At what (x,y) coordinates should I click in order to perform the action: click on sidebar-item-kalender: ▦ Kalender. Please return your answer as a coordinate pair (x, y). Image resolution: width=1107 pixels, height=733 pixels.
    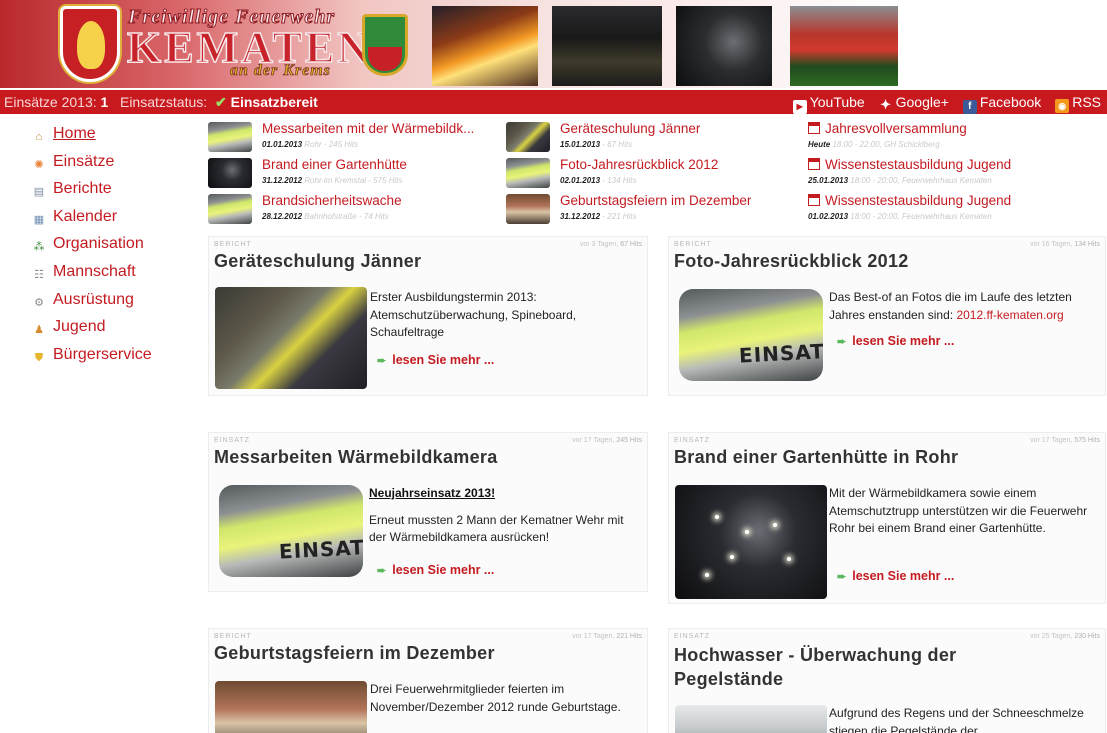
    Looking at the image, I should click on (117, 219).